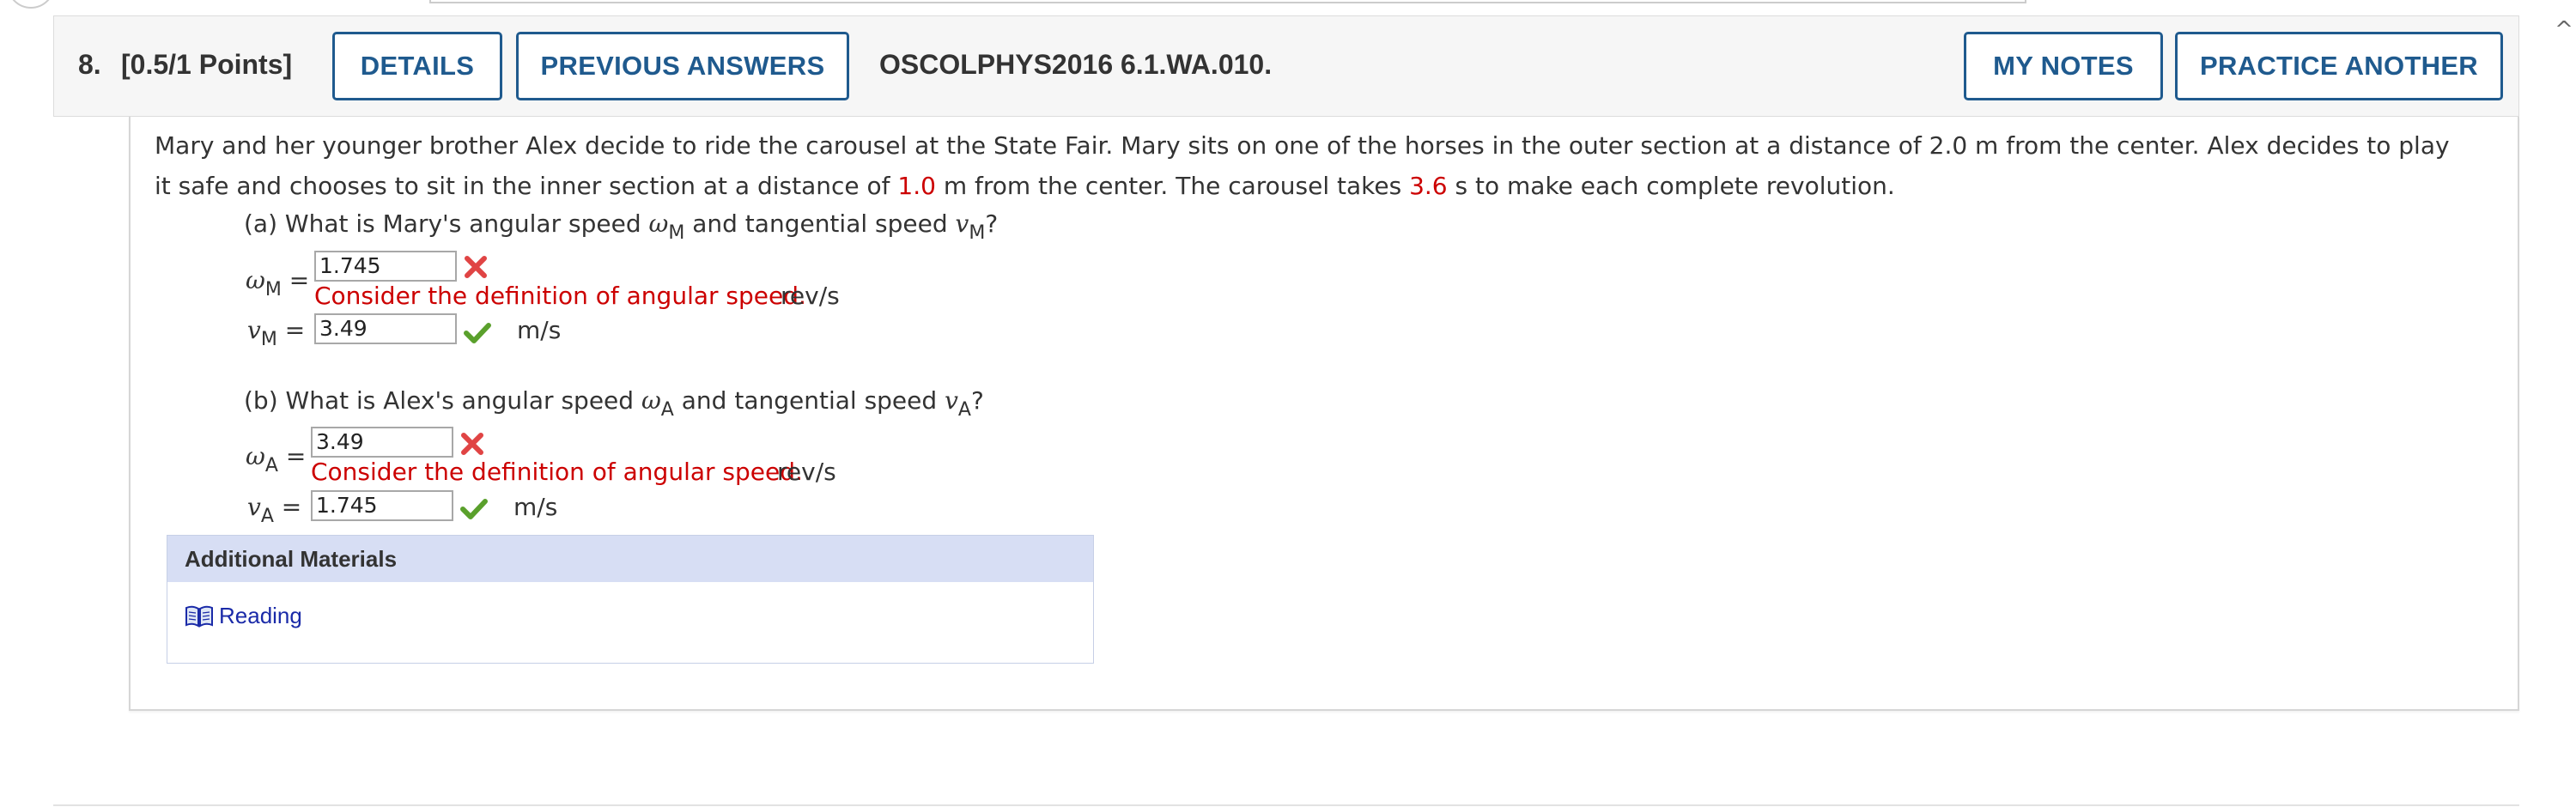  I want to click on book-icon, so click(199, 616).